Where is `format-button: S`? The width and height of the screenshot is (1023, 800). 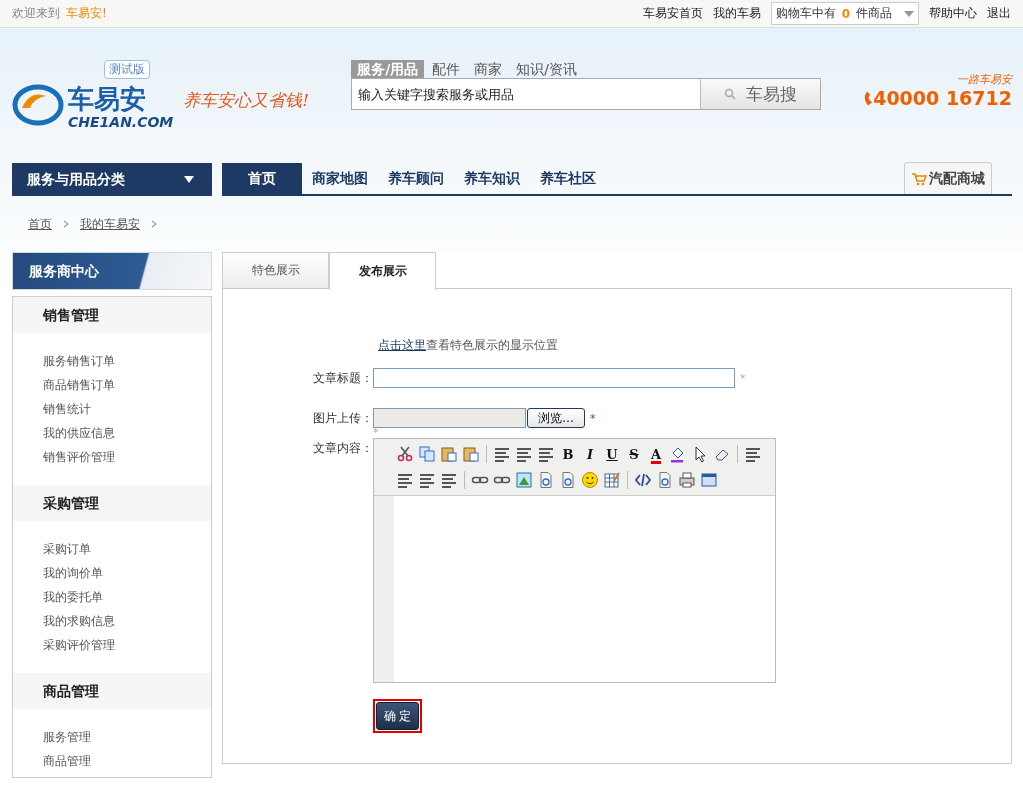
format-button: S is located at coordinates (634, 454).